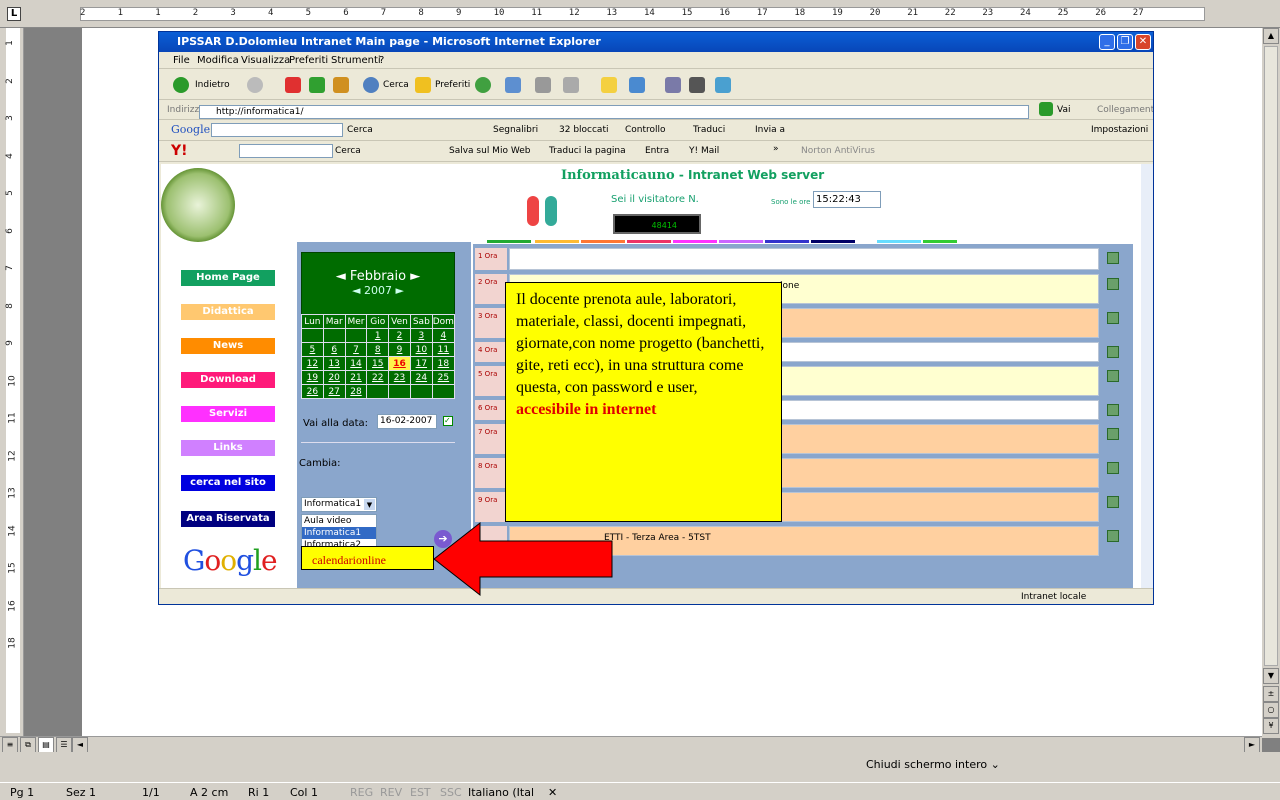 The height and width of the screenshot is (800, 1280). What do you see at coordinates (381, 60) in the screenshot?
I see `menu-help: ?` at bounding box center [381, 60].